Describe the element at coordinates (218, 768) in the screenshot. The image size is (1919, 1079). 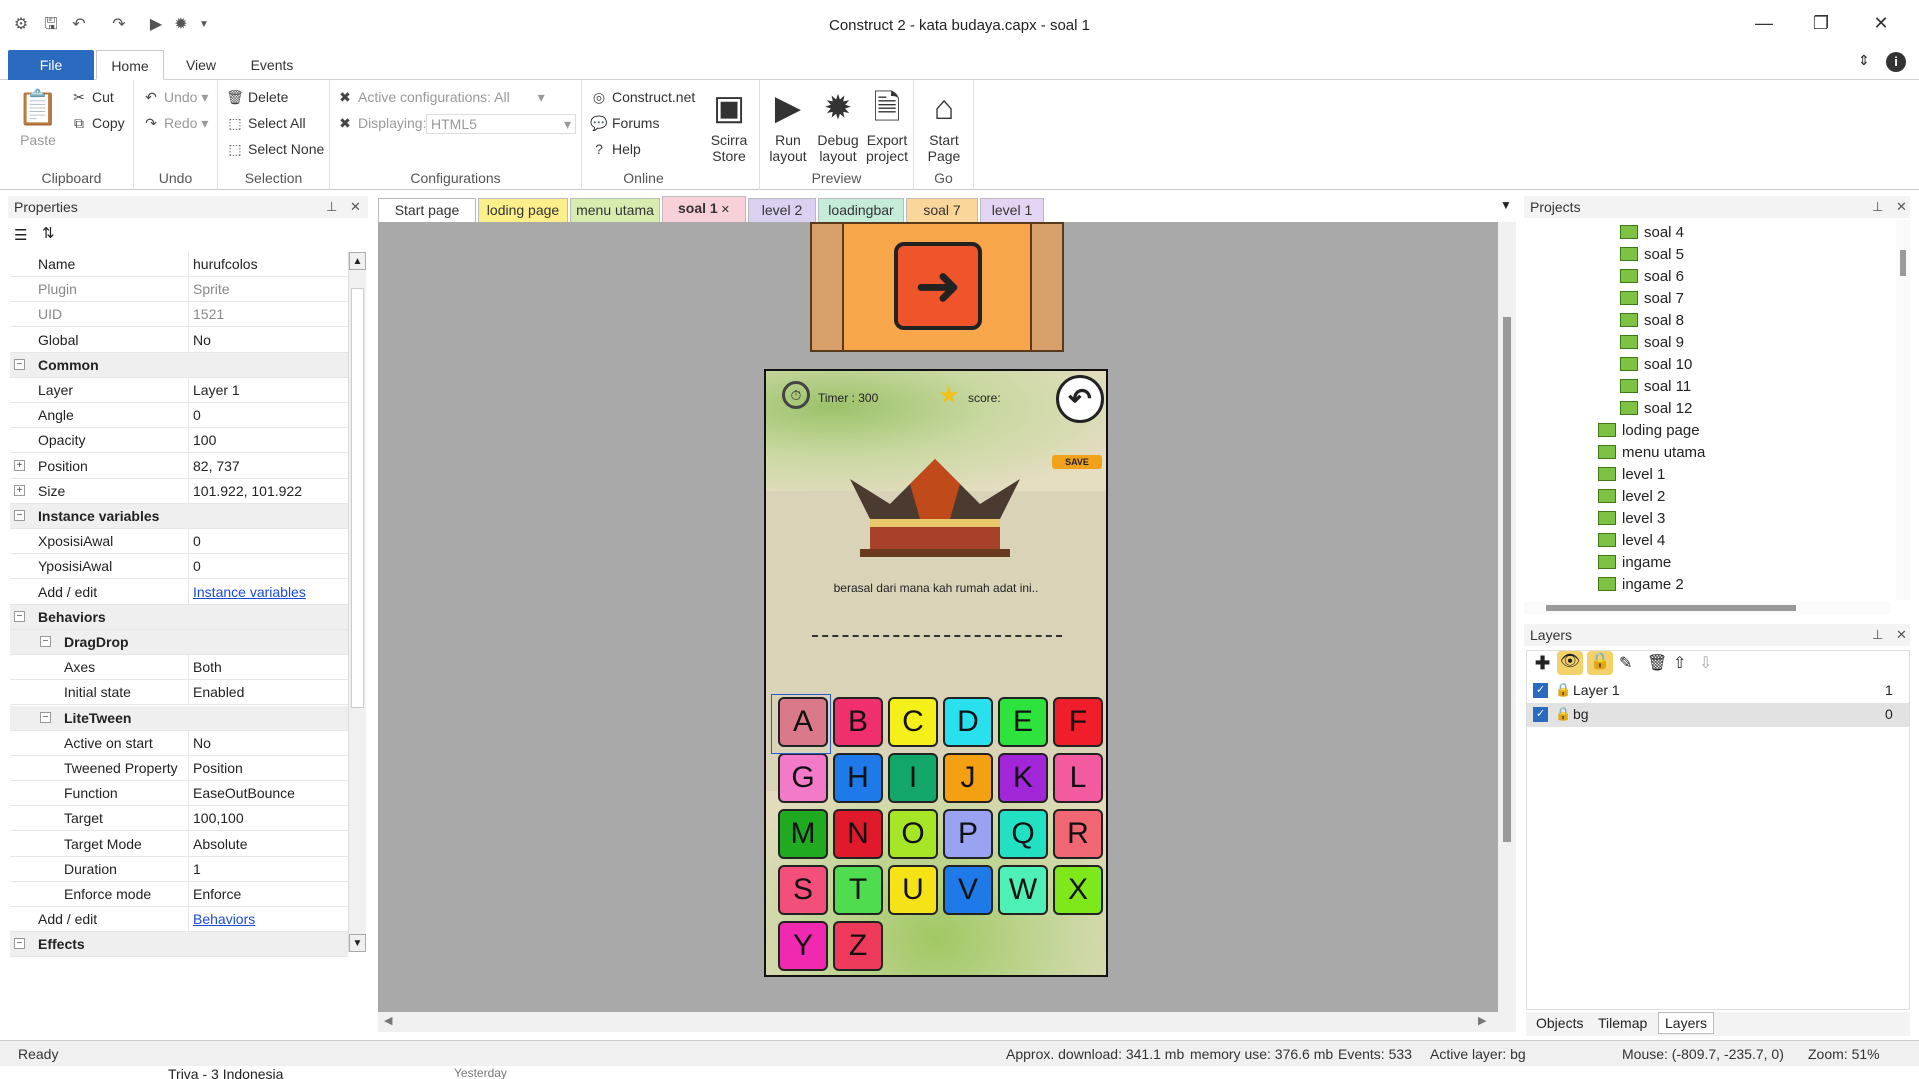
I see `property-value: Position` at that location.